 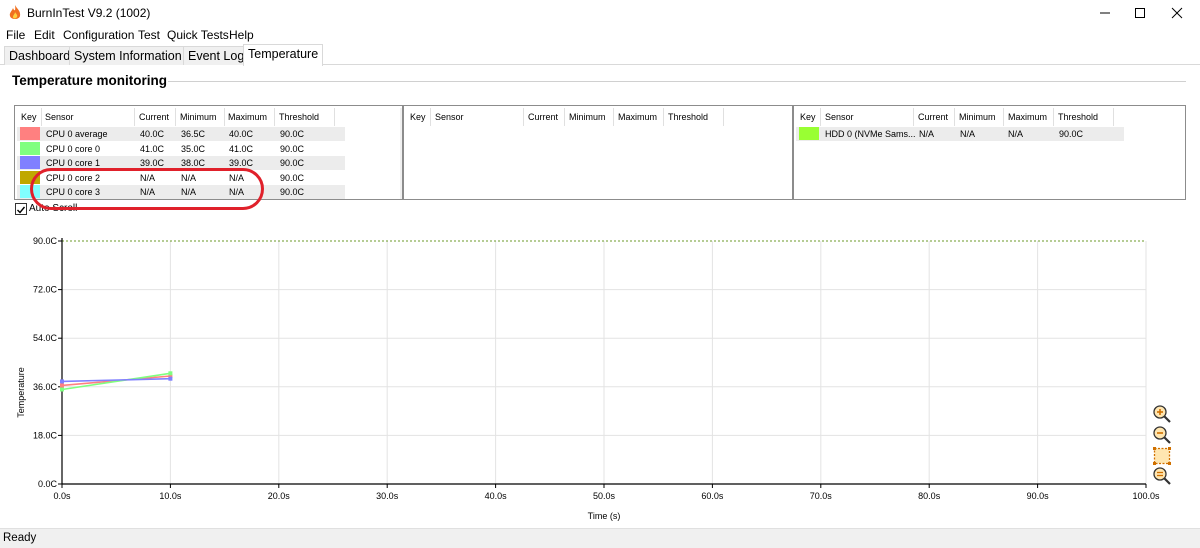 I want to click on y-tick-label: 72.0C, so click(x=45, y=290).